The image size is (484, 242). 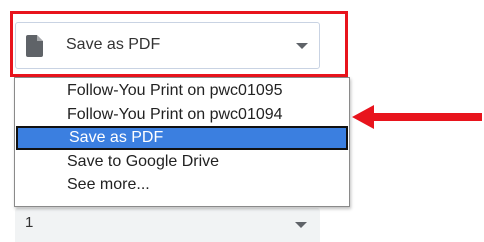 What do you see at coordinates (167, 225) in the screenshot?
I see `pages-select: 1` at bounding box center [167, 225].